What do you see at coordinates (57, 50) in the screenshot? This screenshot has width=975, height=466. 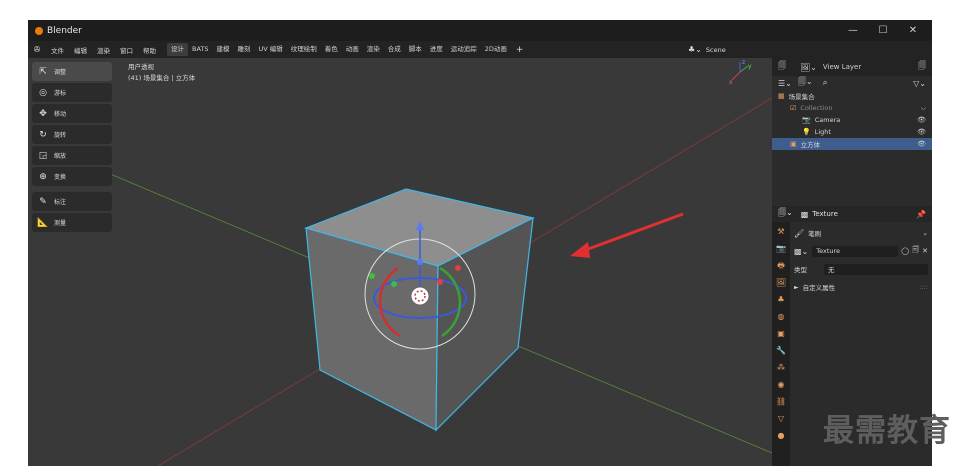 I see `menu-file: 文件` at bounding box center [57, 50].